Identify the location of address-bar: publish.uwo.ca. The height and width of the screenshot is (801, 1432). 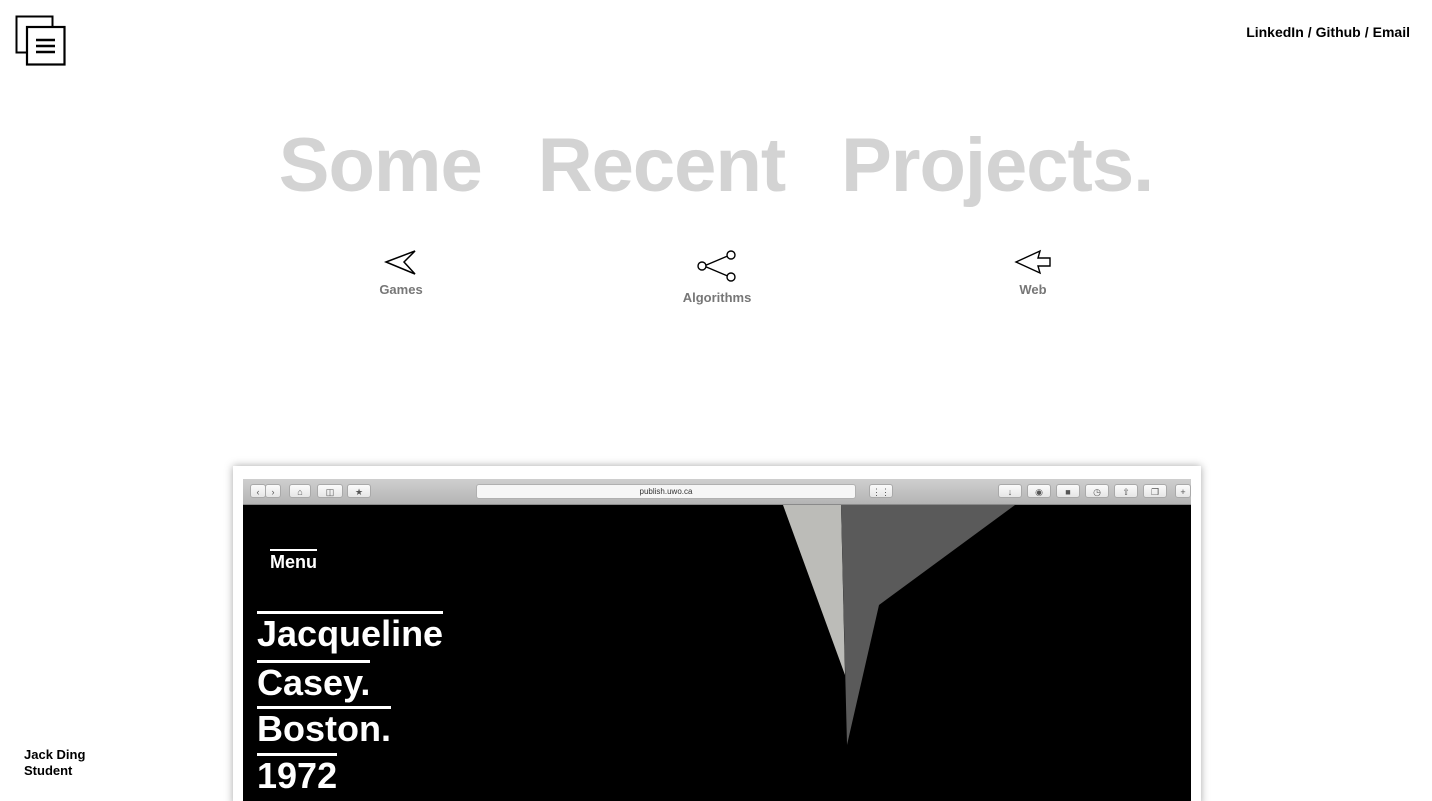
(666, 491).